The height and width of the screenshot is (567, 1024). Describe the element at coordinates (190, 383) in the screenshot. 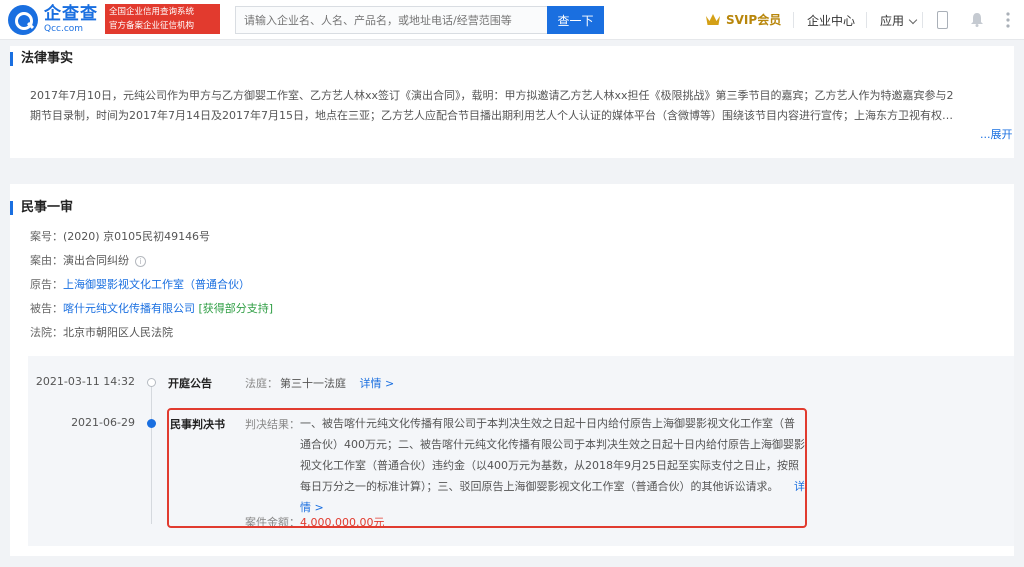

I see `timeline-type: 开庭公告` at that location.